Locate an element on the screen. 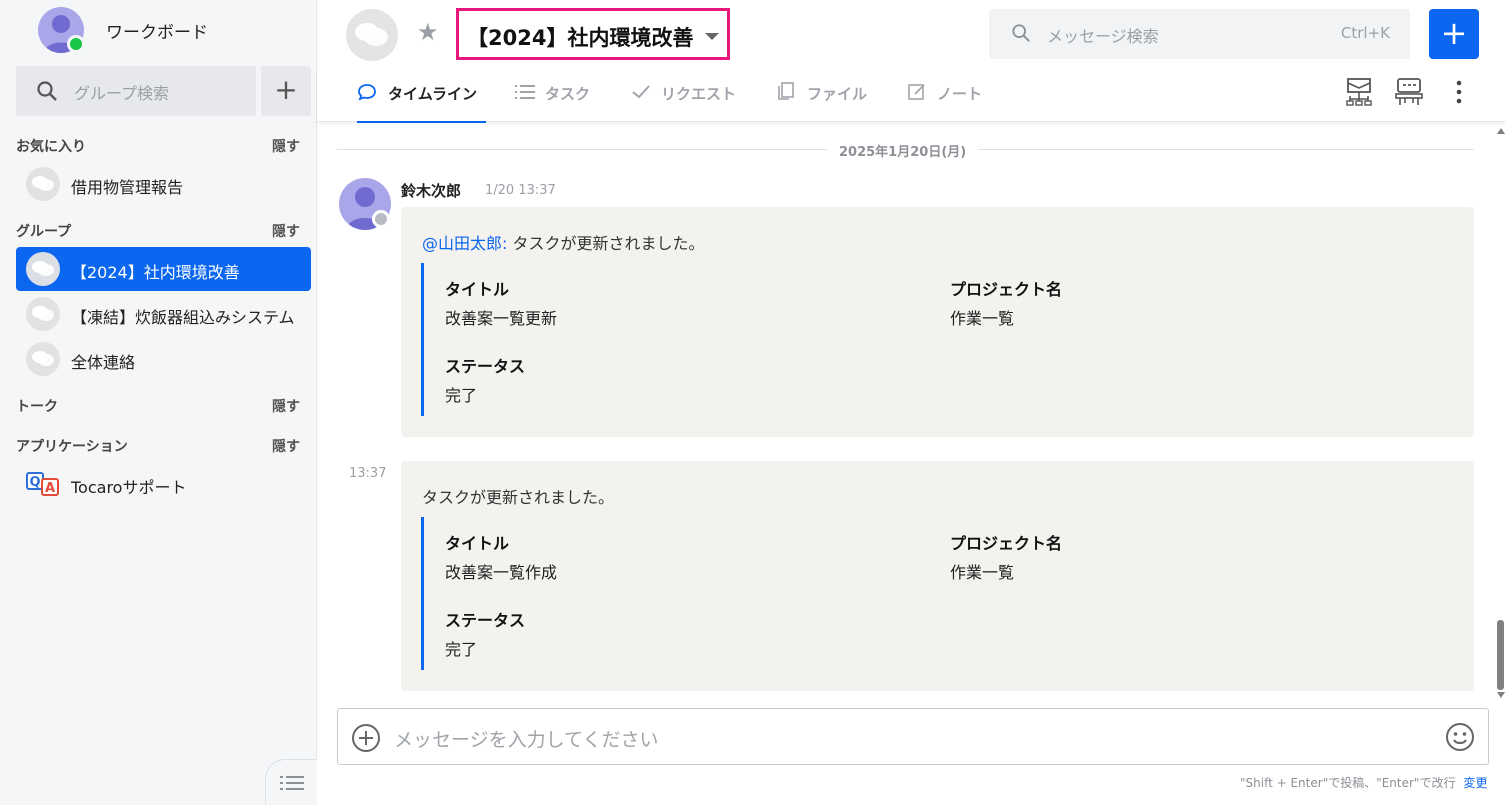  tab-bar: タイムライン タスク リクエスト ファイル ノート is located at coordinates (911, 96).